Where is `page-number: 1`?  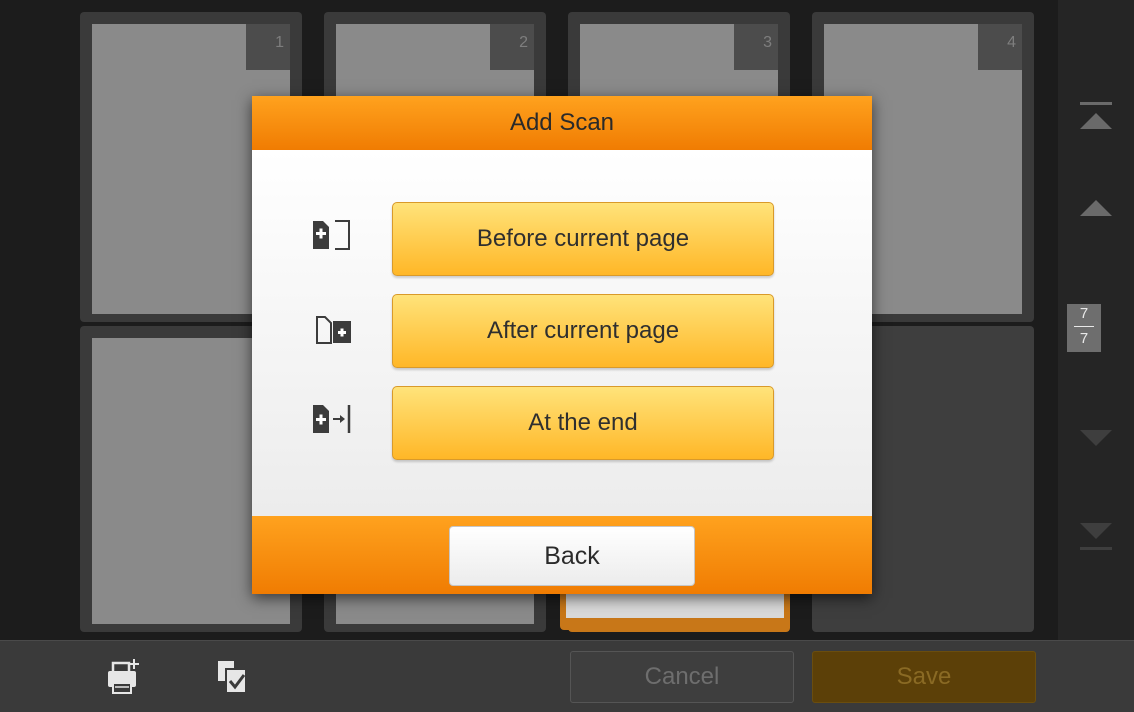 page-number: 1 is located at coordinates (268, 47).